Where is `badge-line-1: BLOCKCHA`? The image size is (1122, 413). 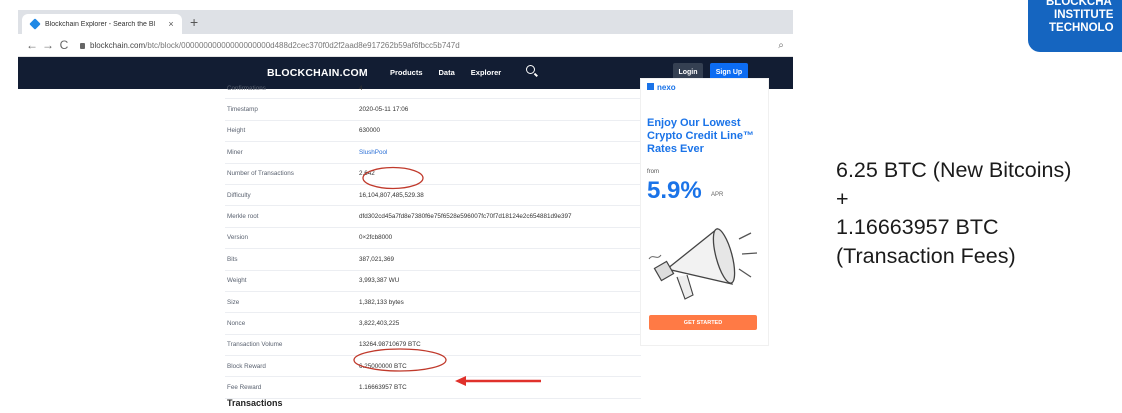 badge-line-1: BLOCKCHA is located at coordinates (1079, 4).